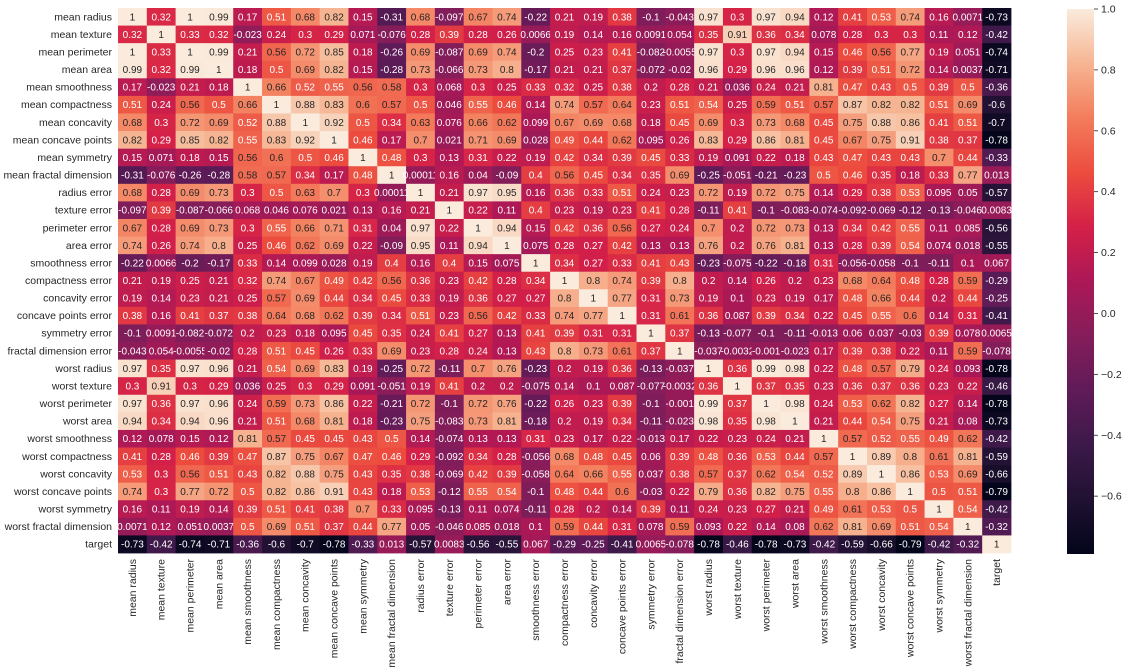 The height and width of the screenshot is (672, 1128). What do you see at coordinates (161, 527) in the screenshot?
I see `cell-value-label: 0.12` at bounding box center [161, 527].